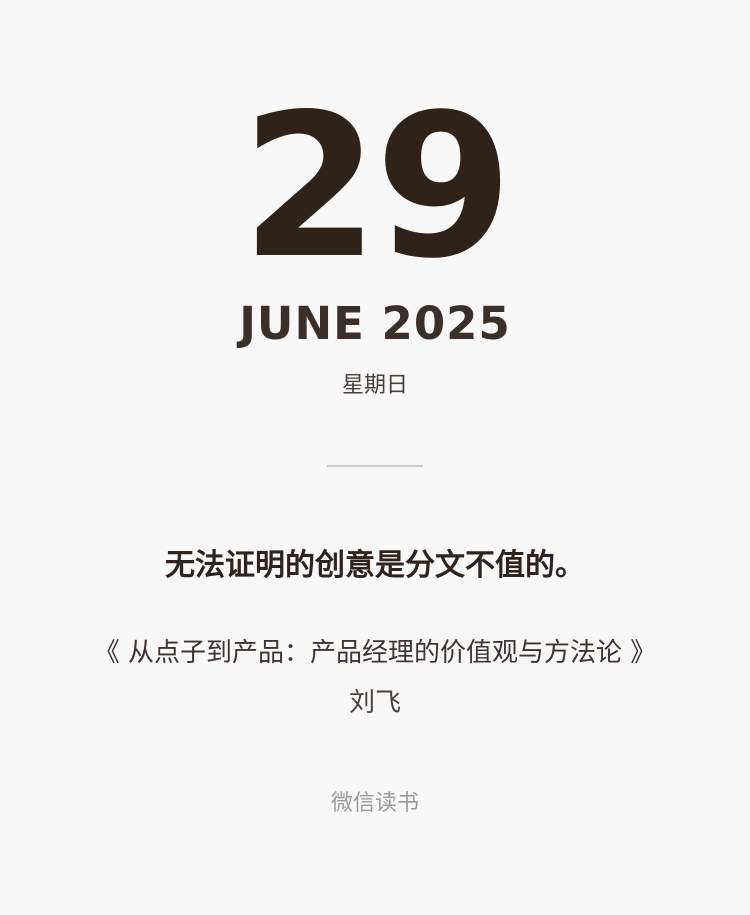 Image resolution: width=750 pixels, height=915 pixels. What do you see at coordinates (375, 323) in the screenshot?
I see `date-month-year: JUNE 2025` at bounding box center [375, 323].